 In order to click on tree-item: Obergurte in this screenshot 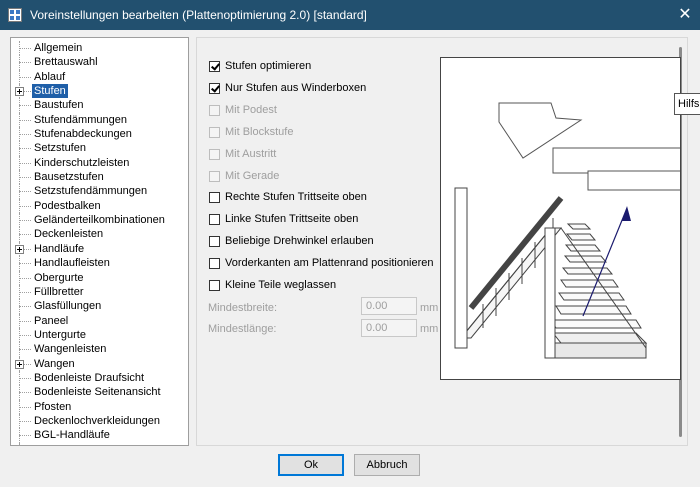, I will do `click(93, 277)`.